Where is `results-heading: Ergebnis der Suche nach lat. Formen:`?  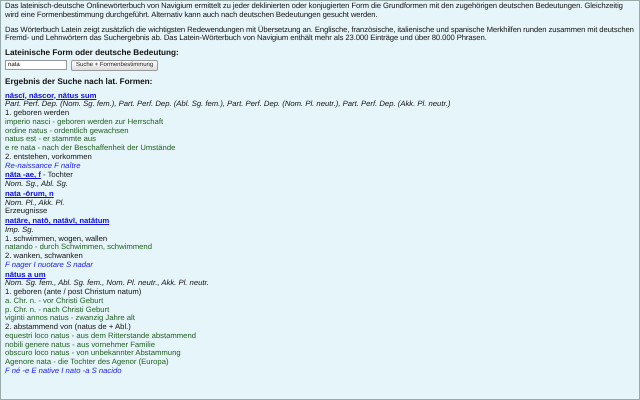
results-heading: Ergebnis der Suche nach lat. Formen: is located at coordinates (79, 82).